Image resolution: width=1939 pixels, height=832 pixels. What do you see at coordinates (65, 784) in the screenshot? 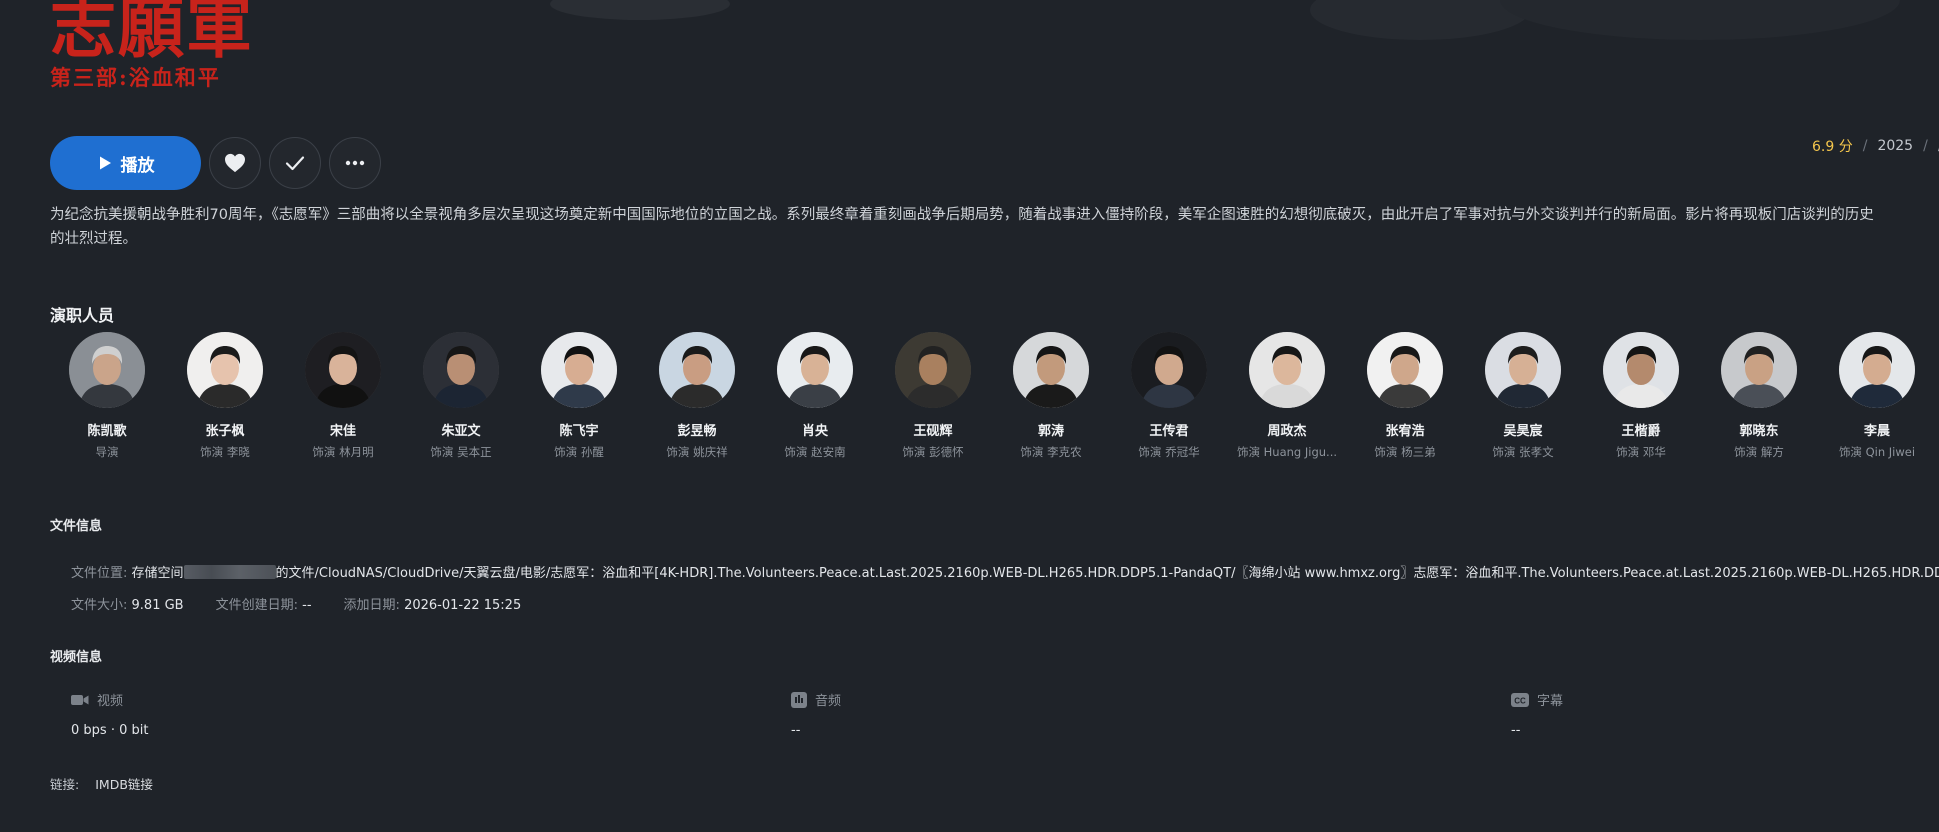
I see `links-label: 链接:` at bounding box center [65, 784].